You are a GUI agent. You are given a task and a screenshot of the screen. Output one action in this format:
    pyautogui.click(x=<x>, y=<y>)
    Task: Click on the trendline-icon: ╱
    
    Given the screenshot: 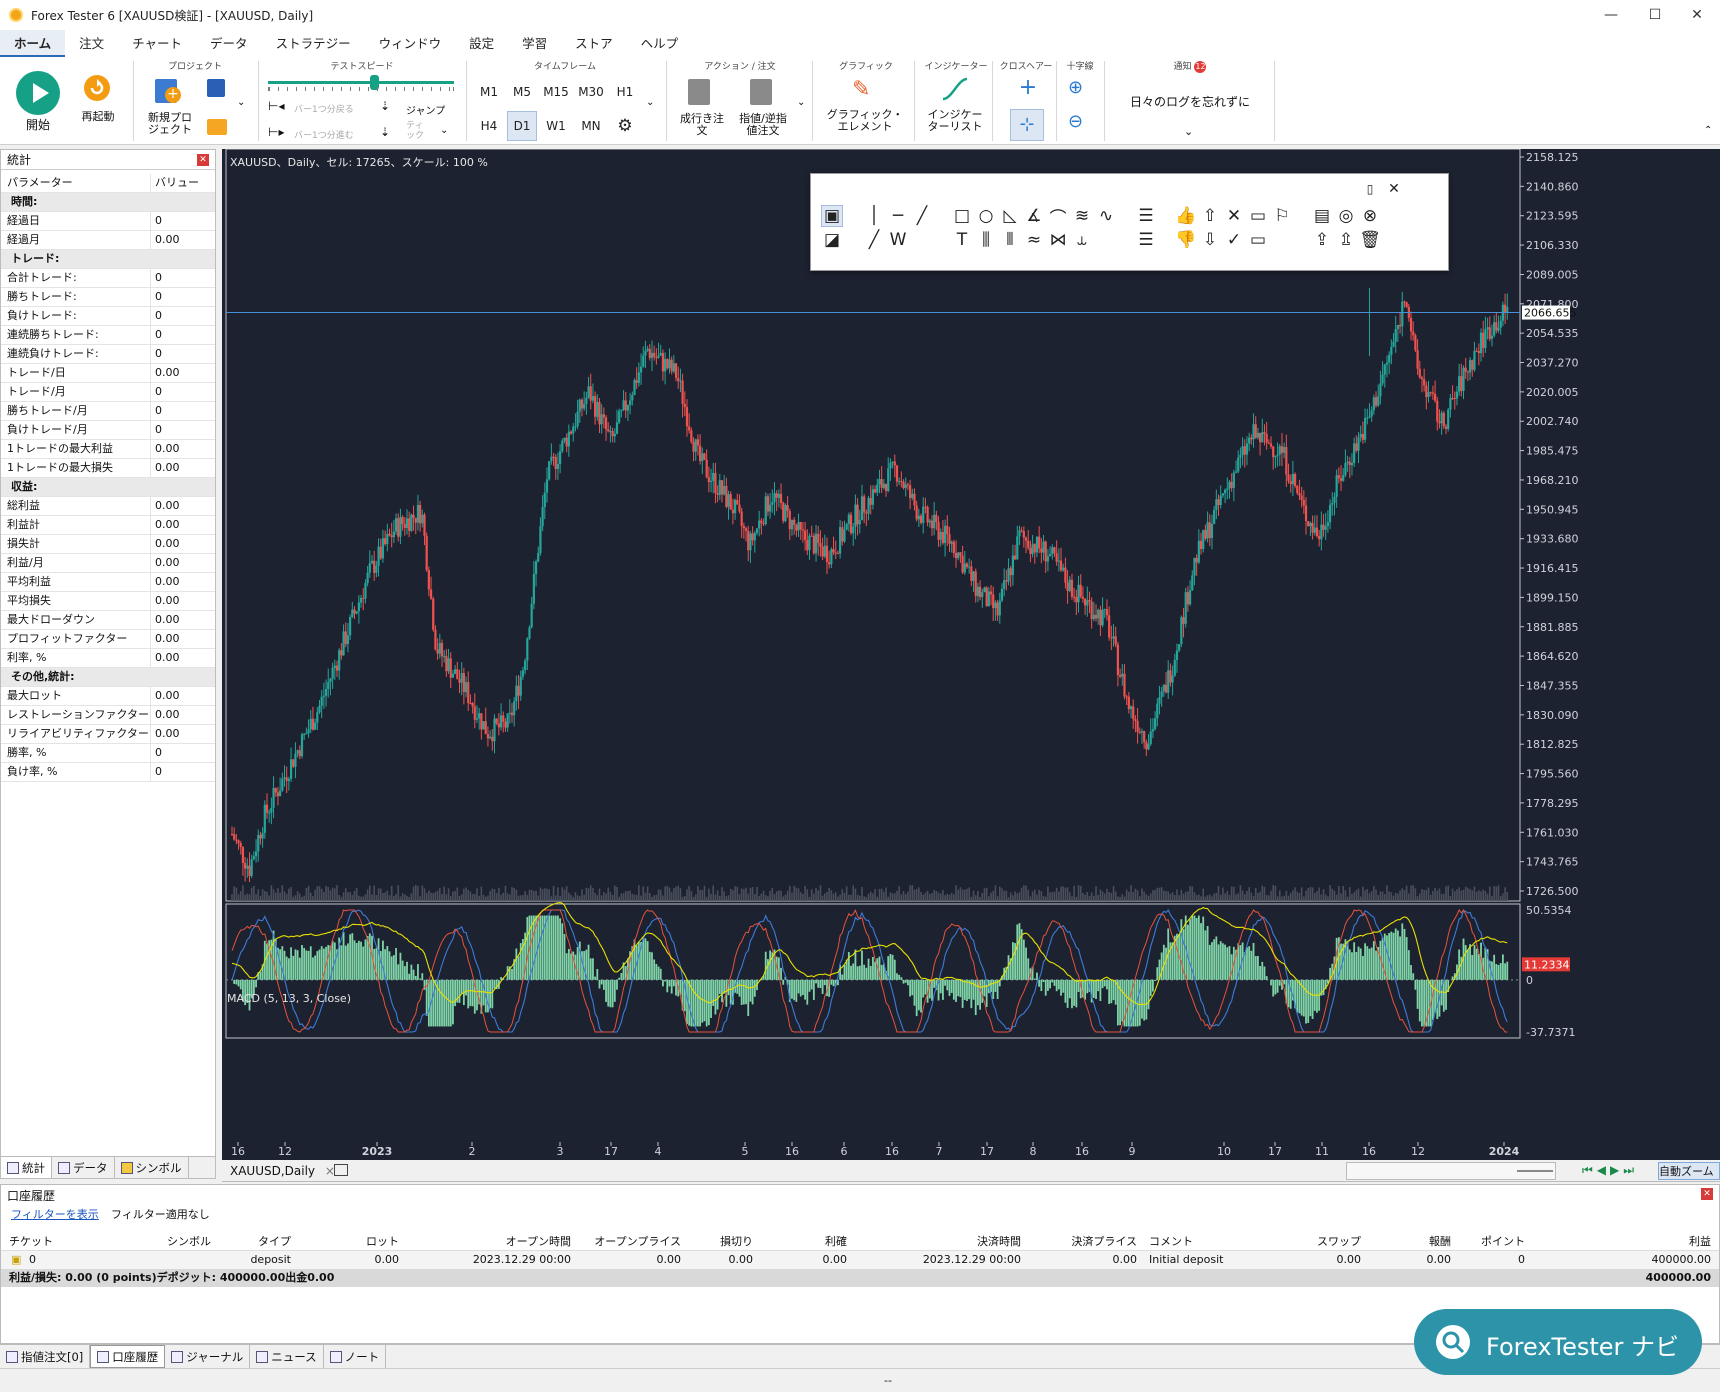 What is the action you would take?
    pyautogui.click(x=922, y=216)
    